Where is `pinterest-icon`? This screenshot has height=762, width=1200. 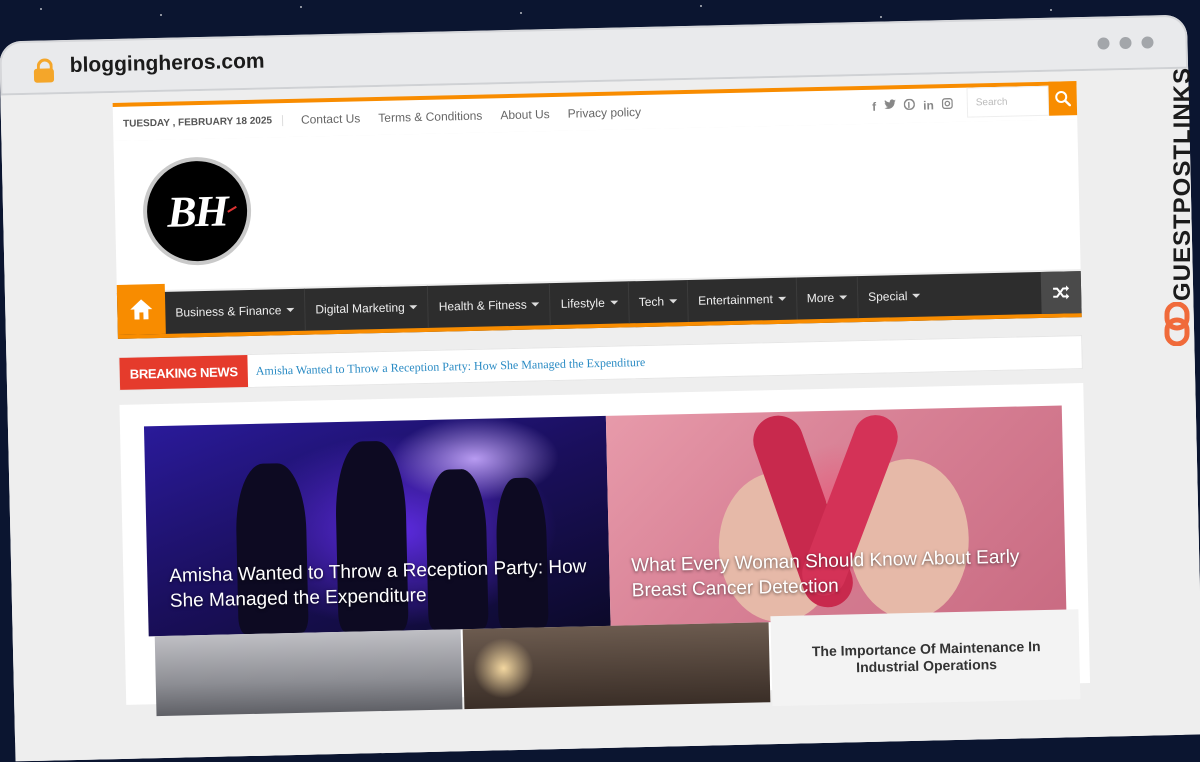 pinterest-icon is located at coordinates (909, 105).